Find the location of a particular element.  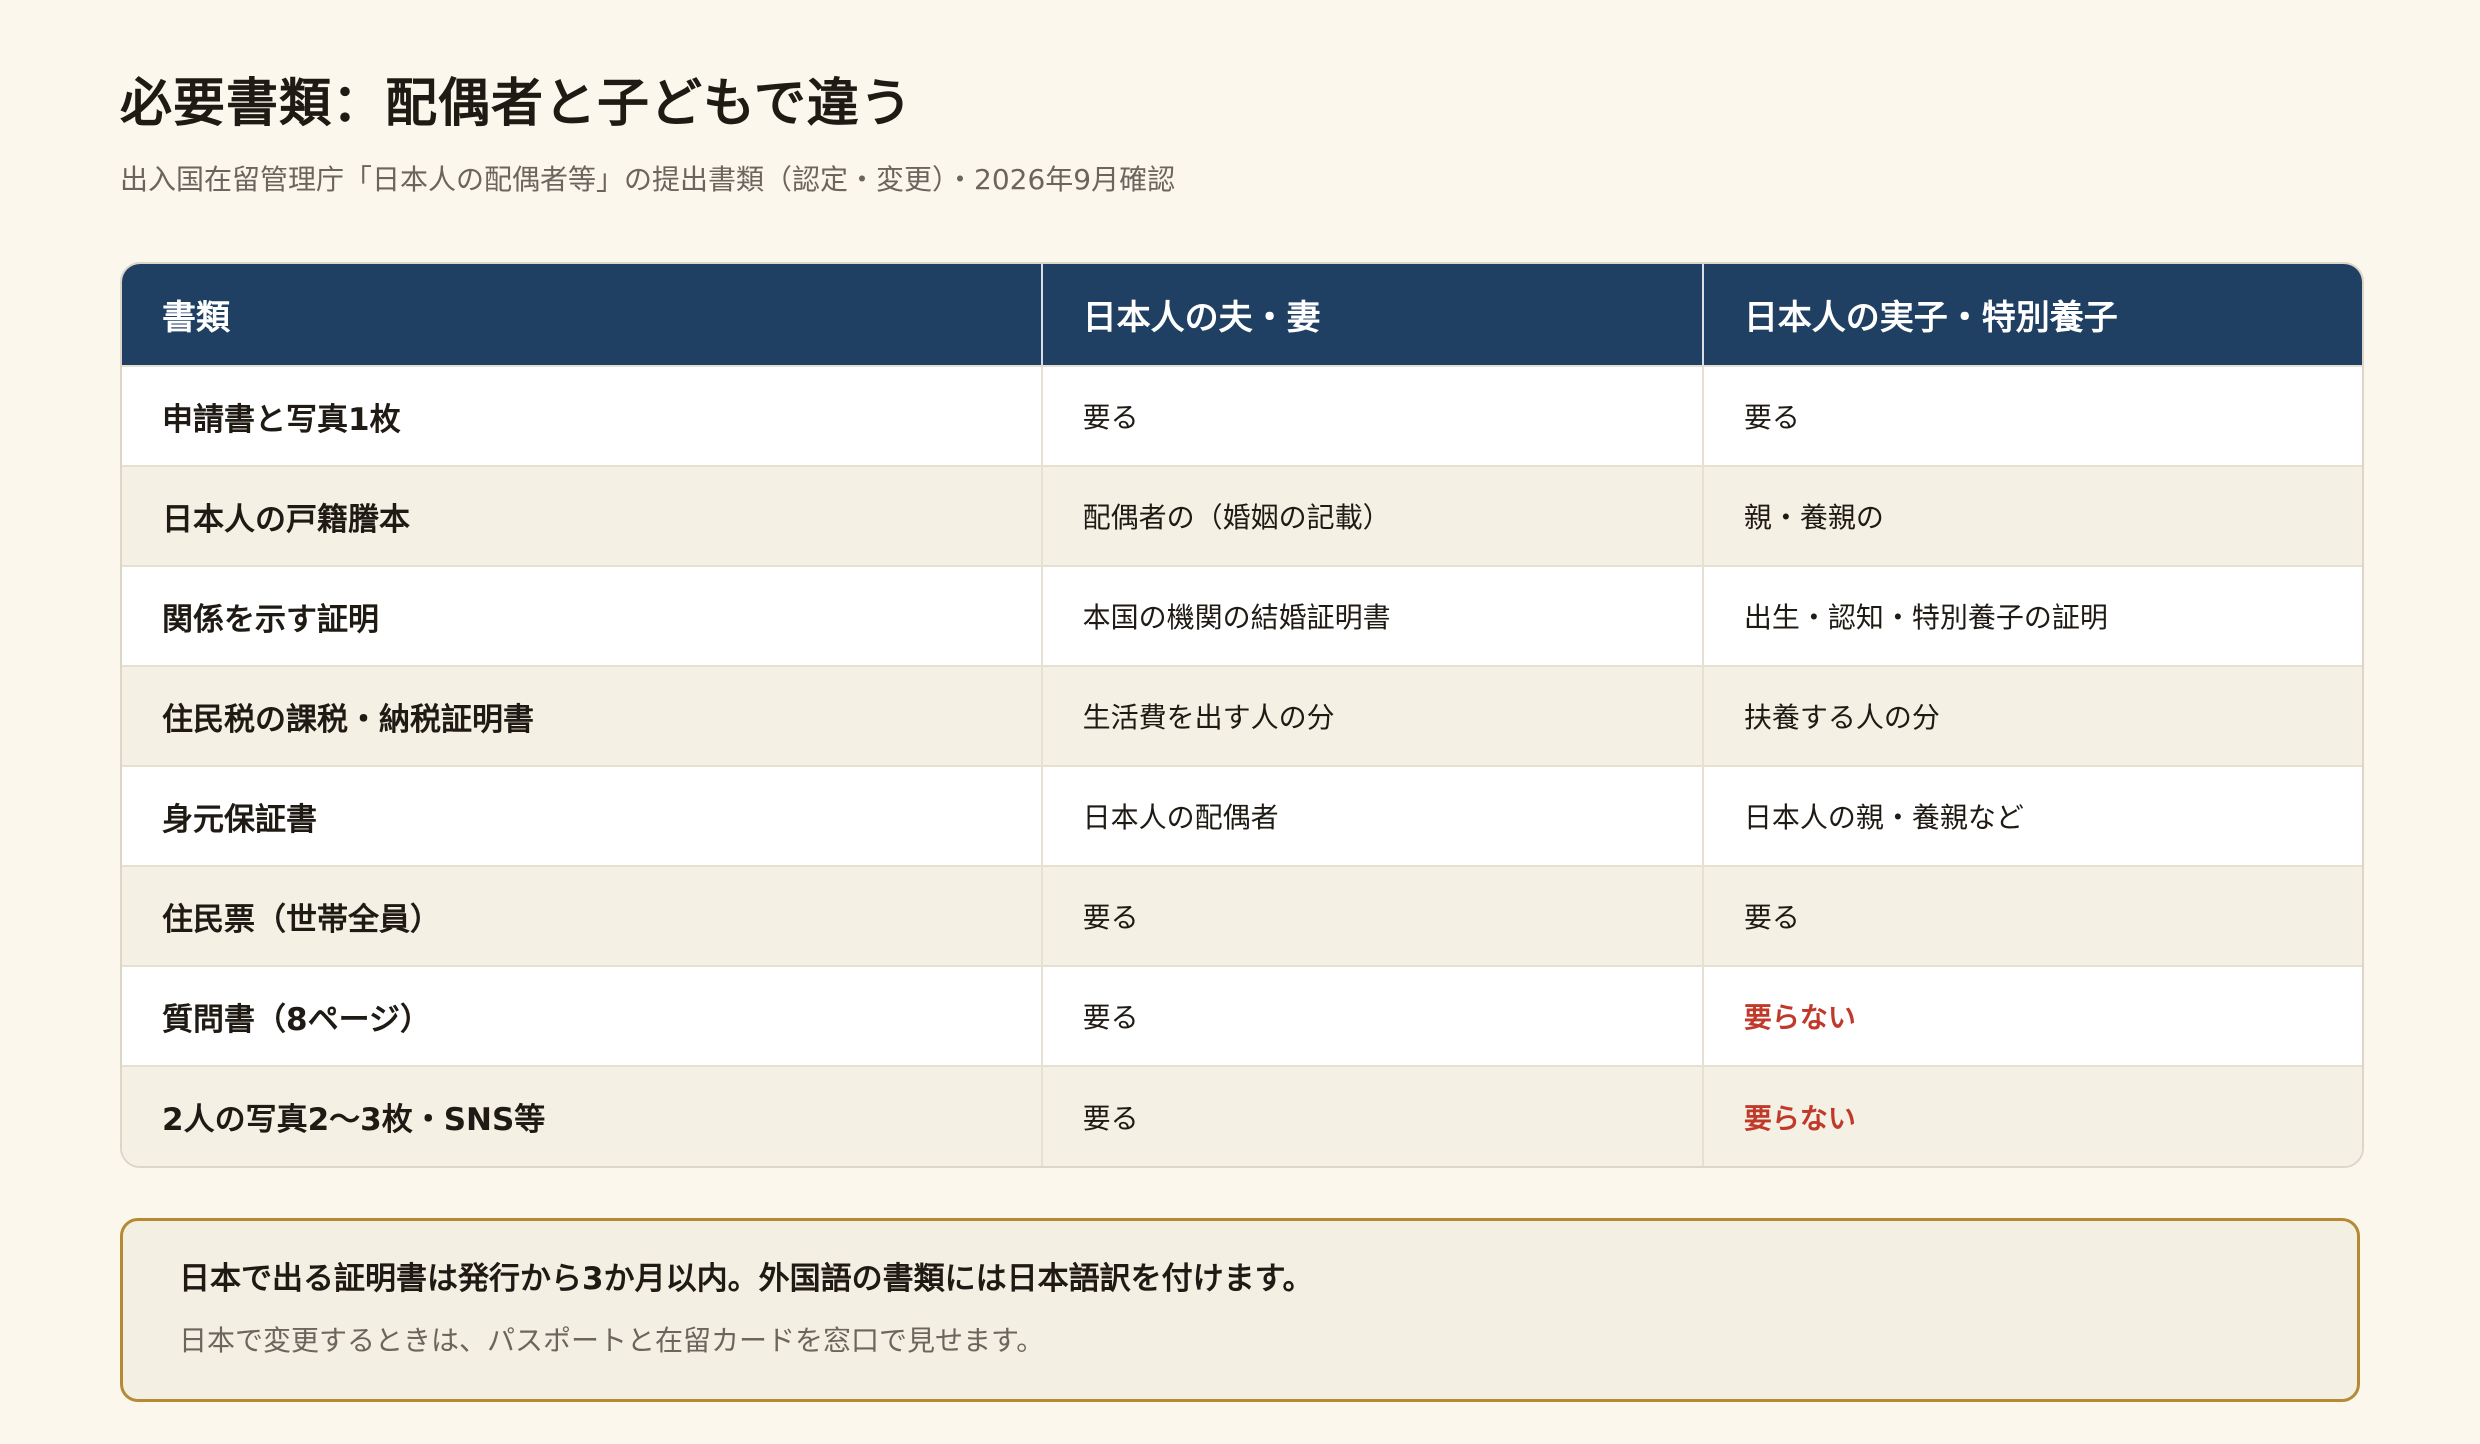

column-header-spouse: 日本人の夫・妻 is located at coordinates (1371, 315).